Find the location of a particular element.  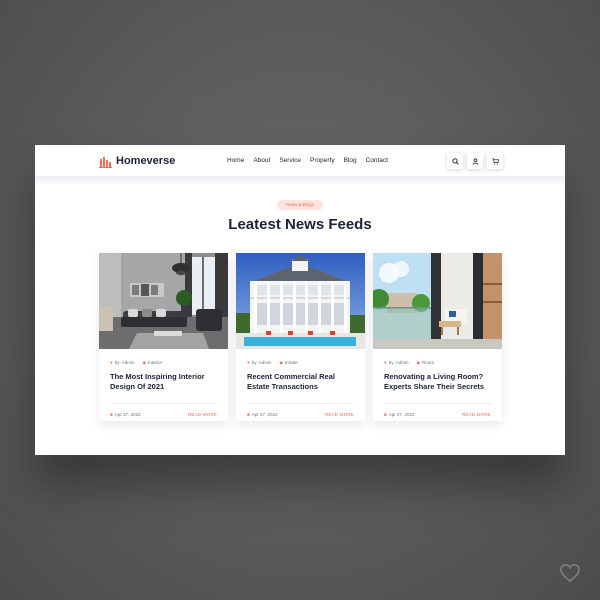

nav-home: Home is located at coordinates (235, 161).